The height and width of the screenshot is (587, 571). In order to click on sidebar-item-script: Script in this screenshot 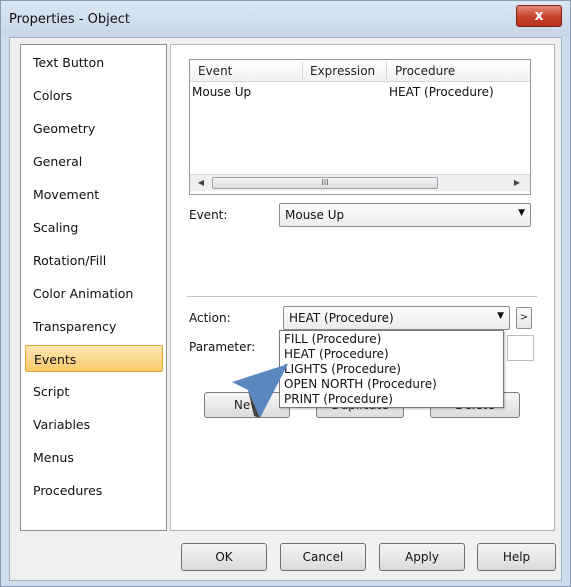, I will do `click(94, 391)`.